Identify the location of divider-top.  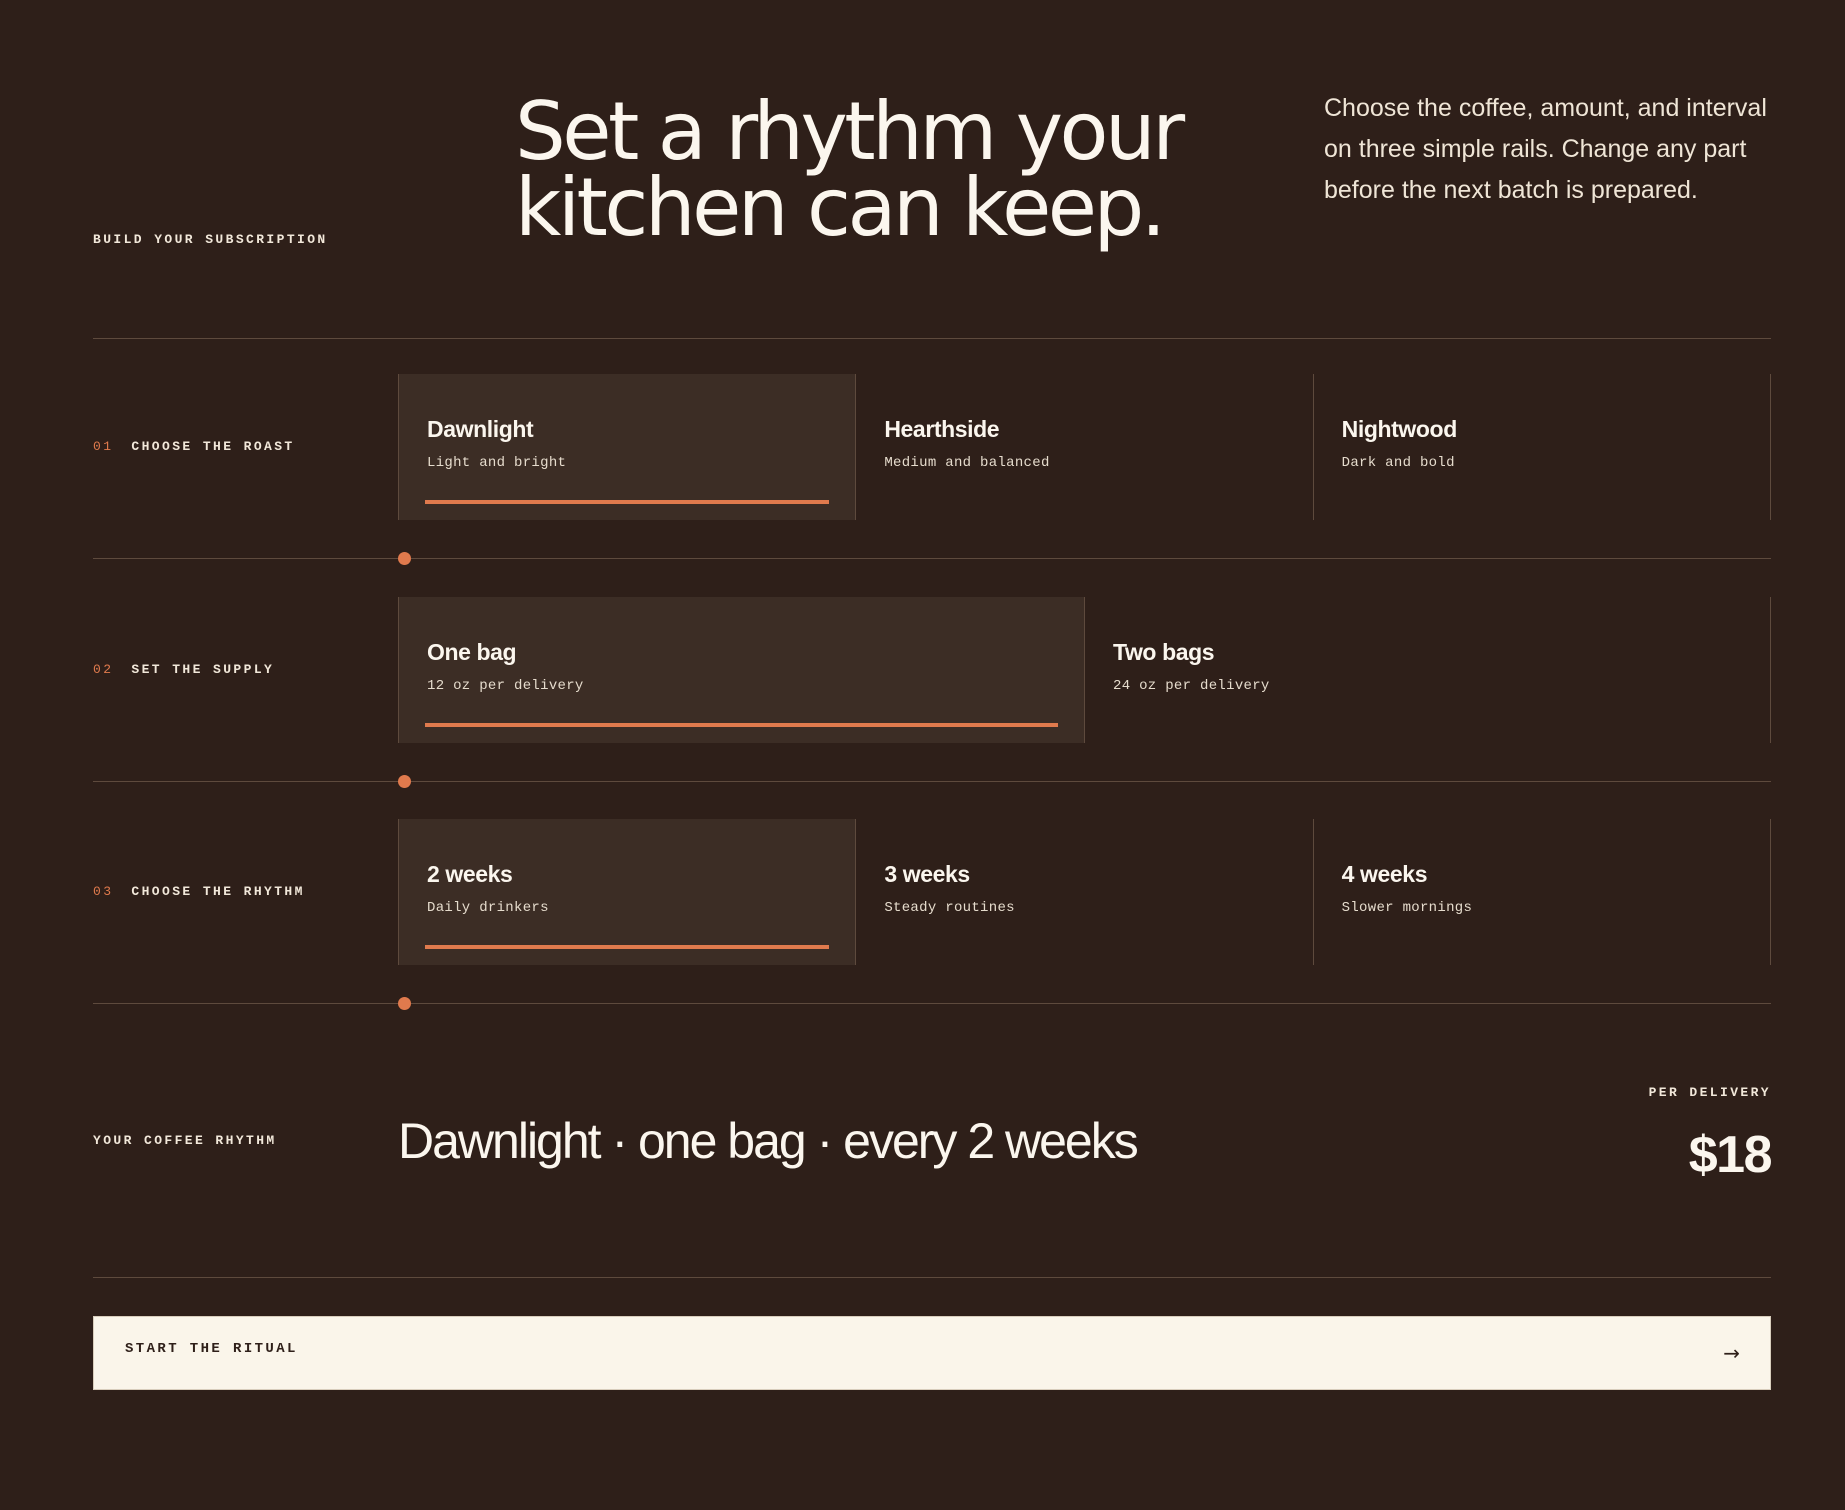
(932, 338).